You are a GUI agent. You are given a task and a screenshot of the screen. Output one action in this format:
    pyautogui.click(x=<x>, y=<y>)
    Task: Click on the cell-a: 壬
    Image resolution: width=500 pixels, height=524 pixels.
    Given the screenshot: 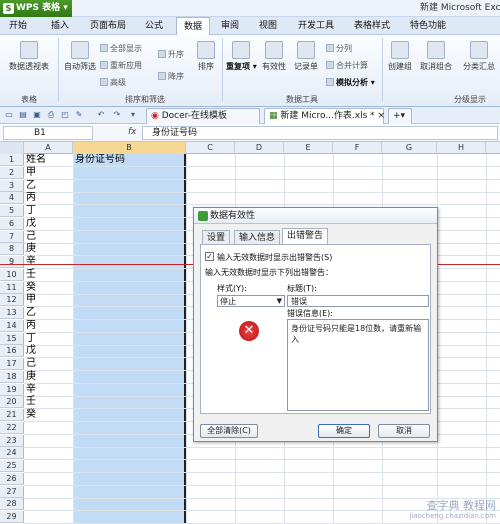 What is the action you would take?
    pyautogui.click(x=31, y=402)
    